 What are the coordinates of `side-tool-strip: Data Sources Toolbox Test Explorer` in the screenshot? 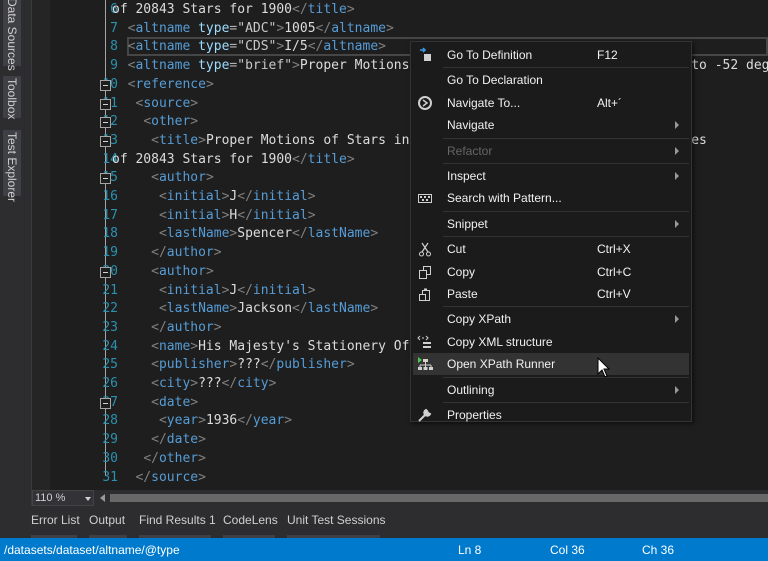 It's located at (12, 269).